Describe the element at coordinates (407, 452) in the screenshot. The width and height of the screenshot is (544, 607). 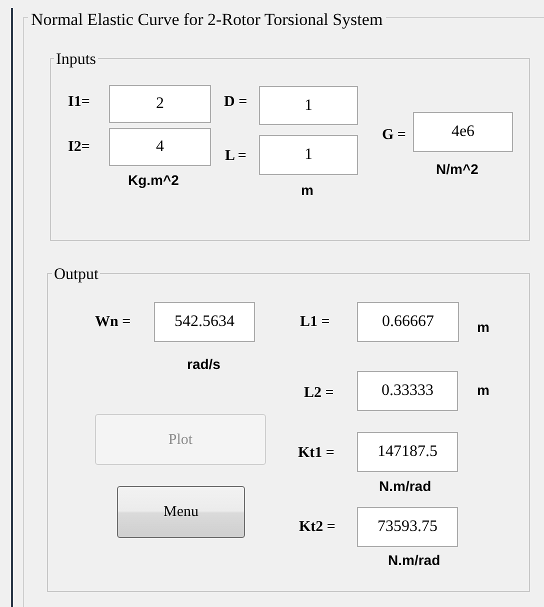
I see `input-field: 147187.5` at that location.